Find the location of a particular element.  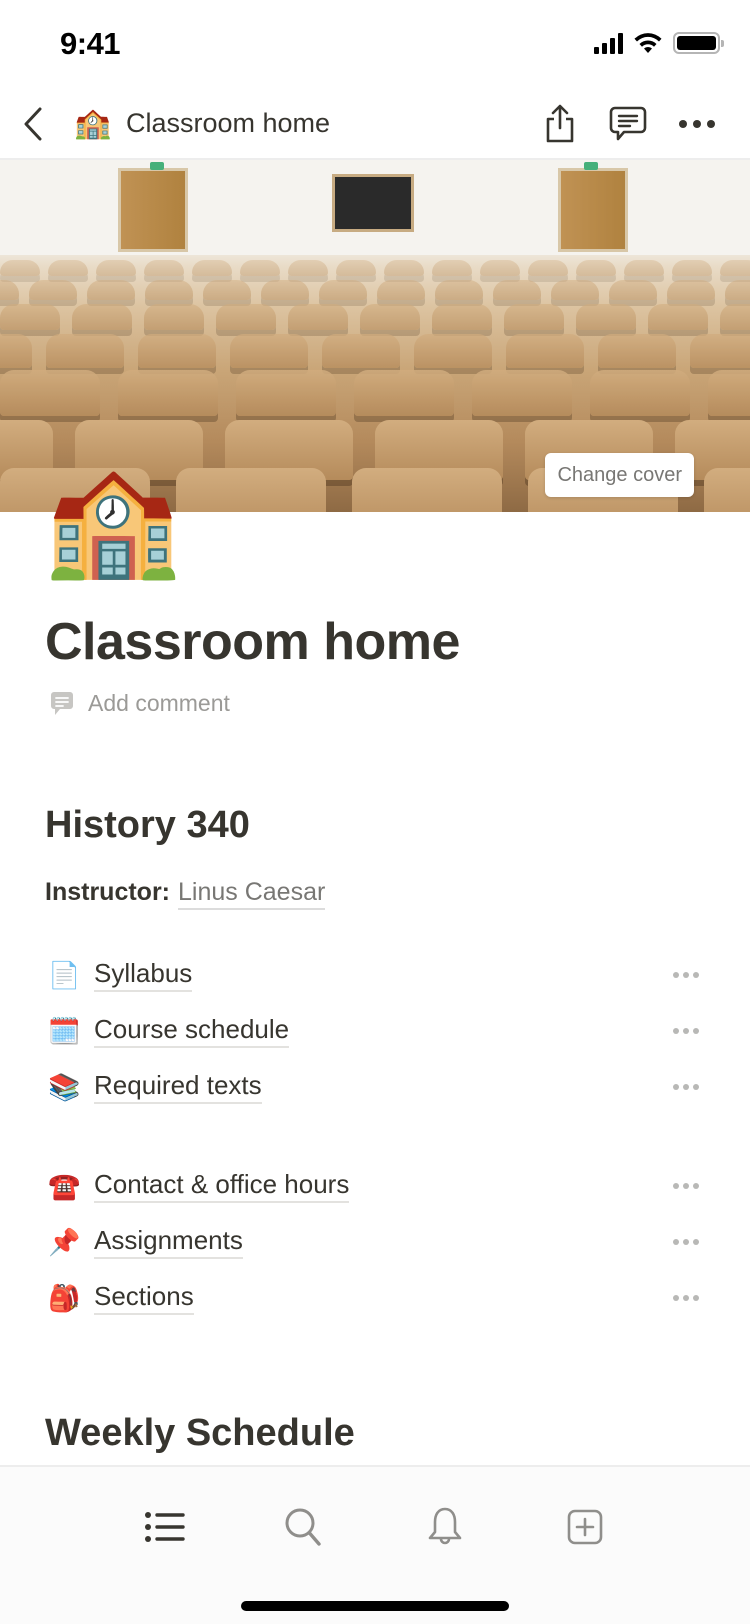

add-comment-button: Add comment is located at coordinates (140, 703).